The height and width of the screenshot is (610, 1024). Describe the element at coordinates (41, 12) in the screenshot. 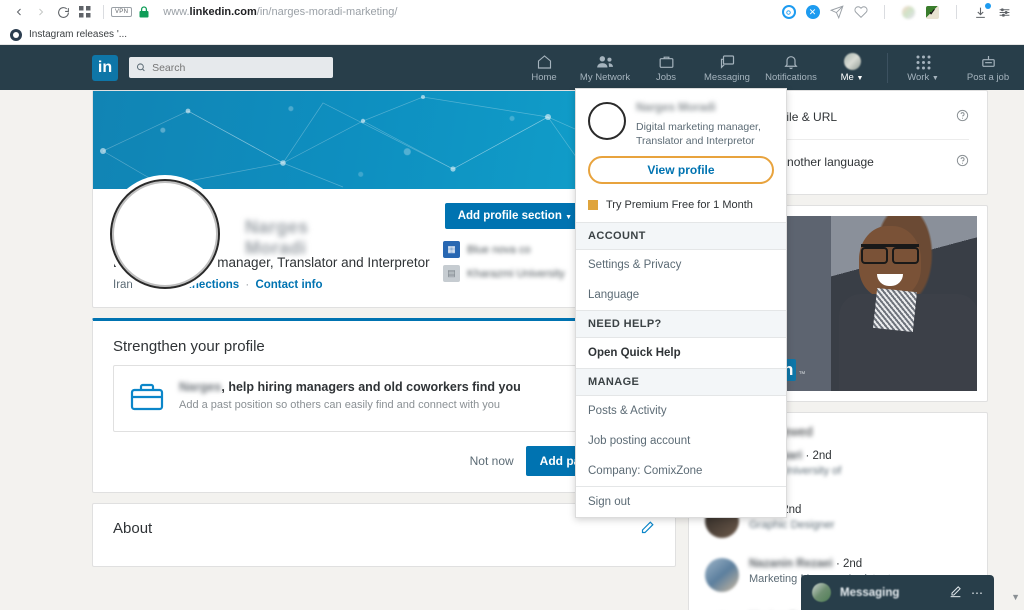

I see `forward-arrow-icon` at that location.